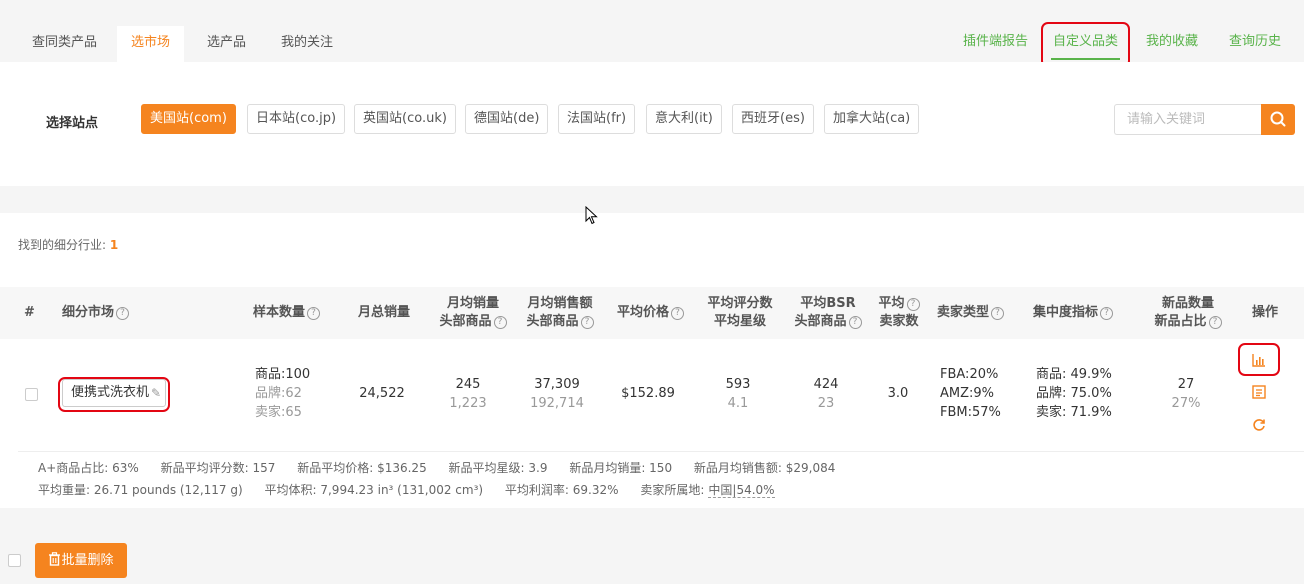 This screenshot has width=1304, height=584. What do you see at coordinates (597, 119) in the screenshot?
I see `site-button-fr: 法国站(fr)` at bounding box center [597, 119].